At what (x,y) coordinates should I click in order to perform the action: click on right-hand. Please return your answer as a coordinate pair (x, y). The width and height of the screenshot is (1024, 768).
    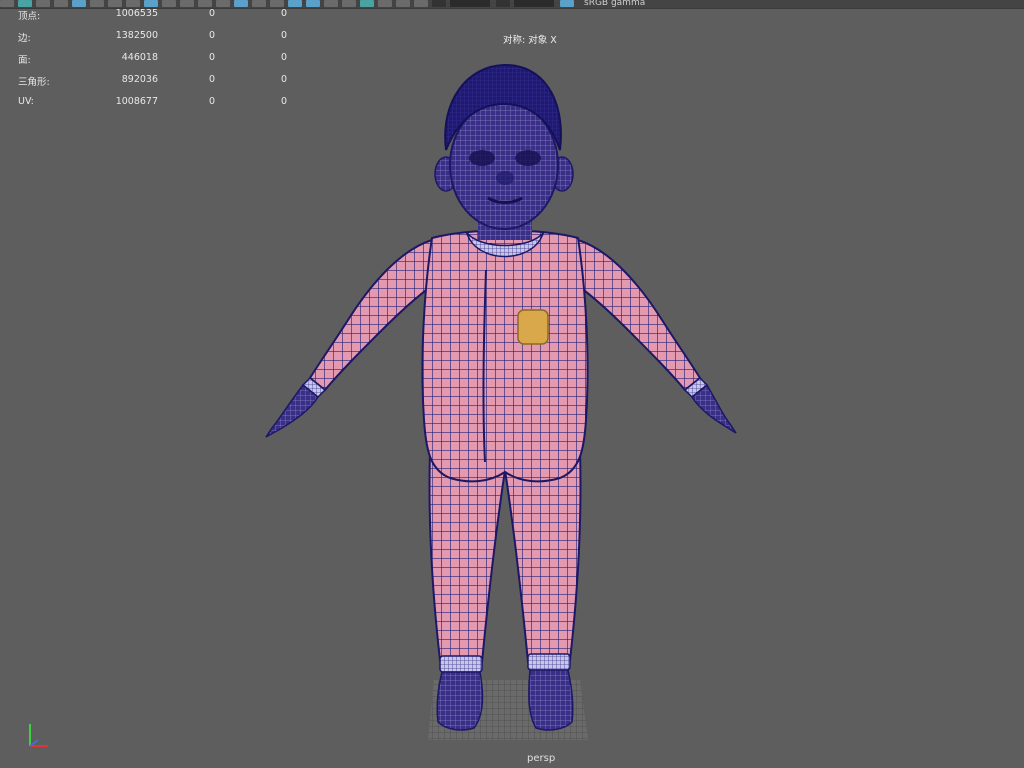
    Looking at the image, I should click on (714, 408).